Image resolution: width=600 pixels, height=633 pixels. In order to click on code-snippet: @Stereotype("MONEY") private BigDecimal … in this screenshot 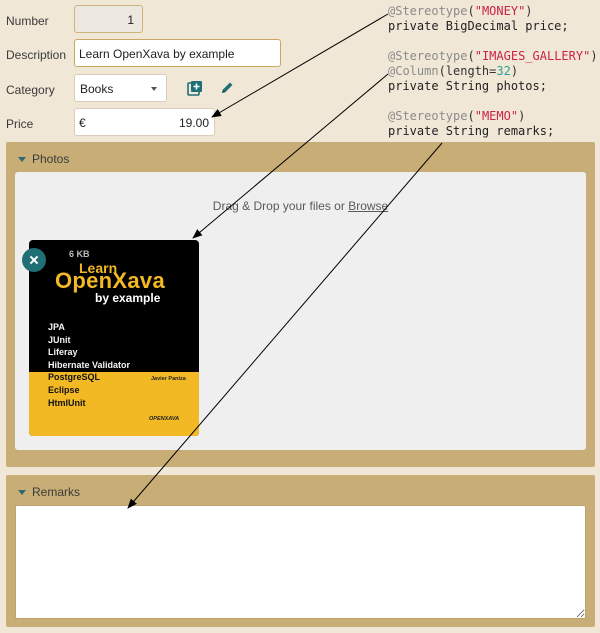, I will do `click(493, 71)`.